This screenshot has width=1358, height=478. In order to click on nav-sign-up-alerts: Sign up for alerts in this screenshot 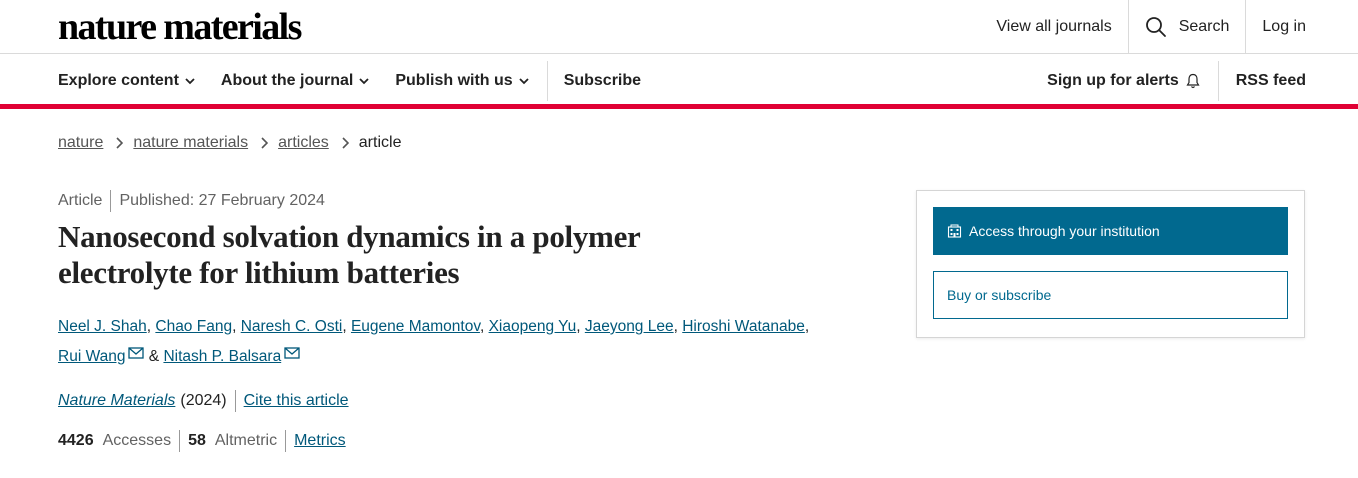, I will do `click(1124, 81)`.